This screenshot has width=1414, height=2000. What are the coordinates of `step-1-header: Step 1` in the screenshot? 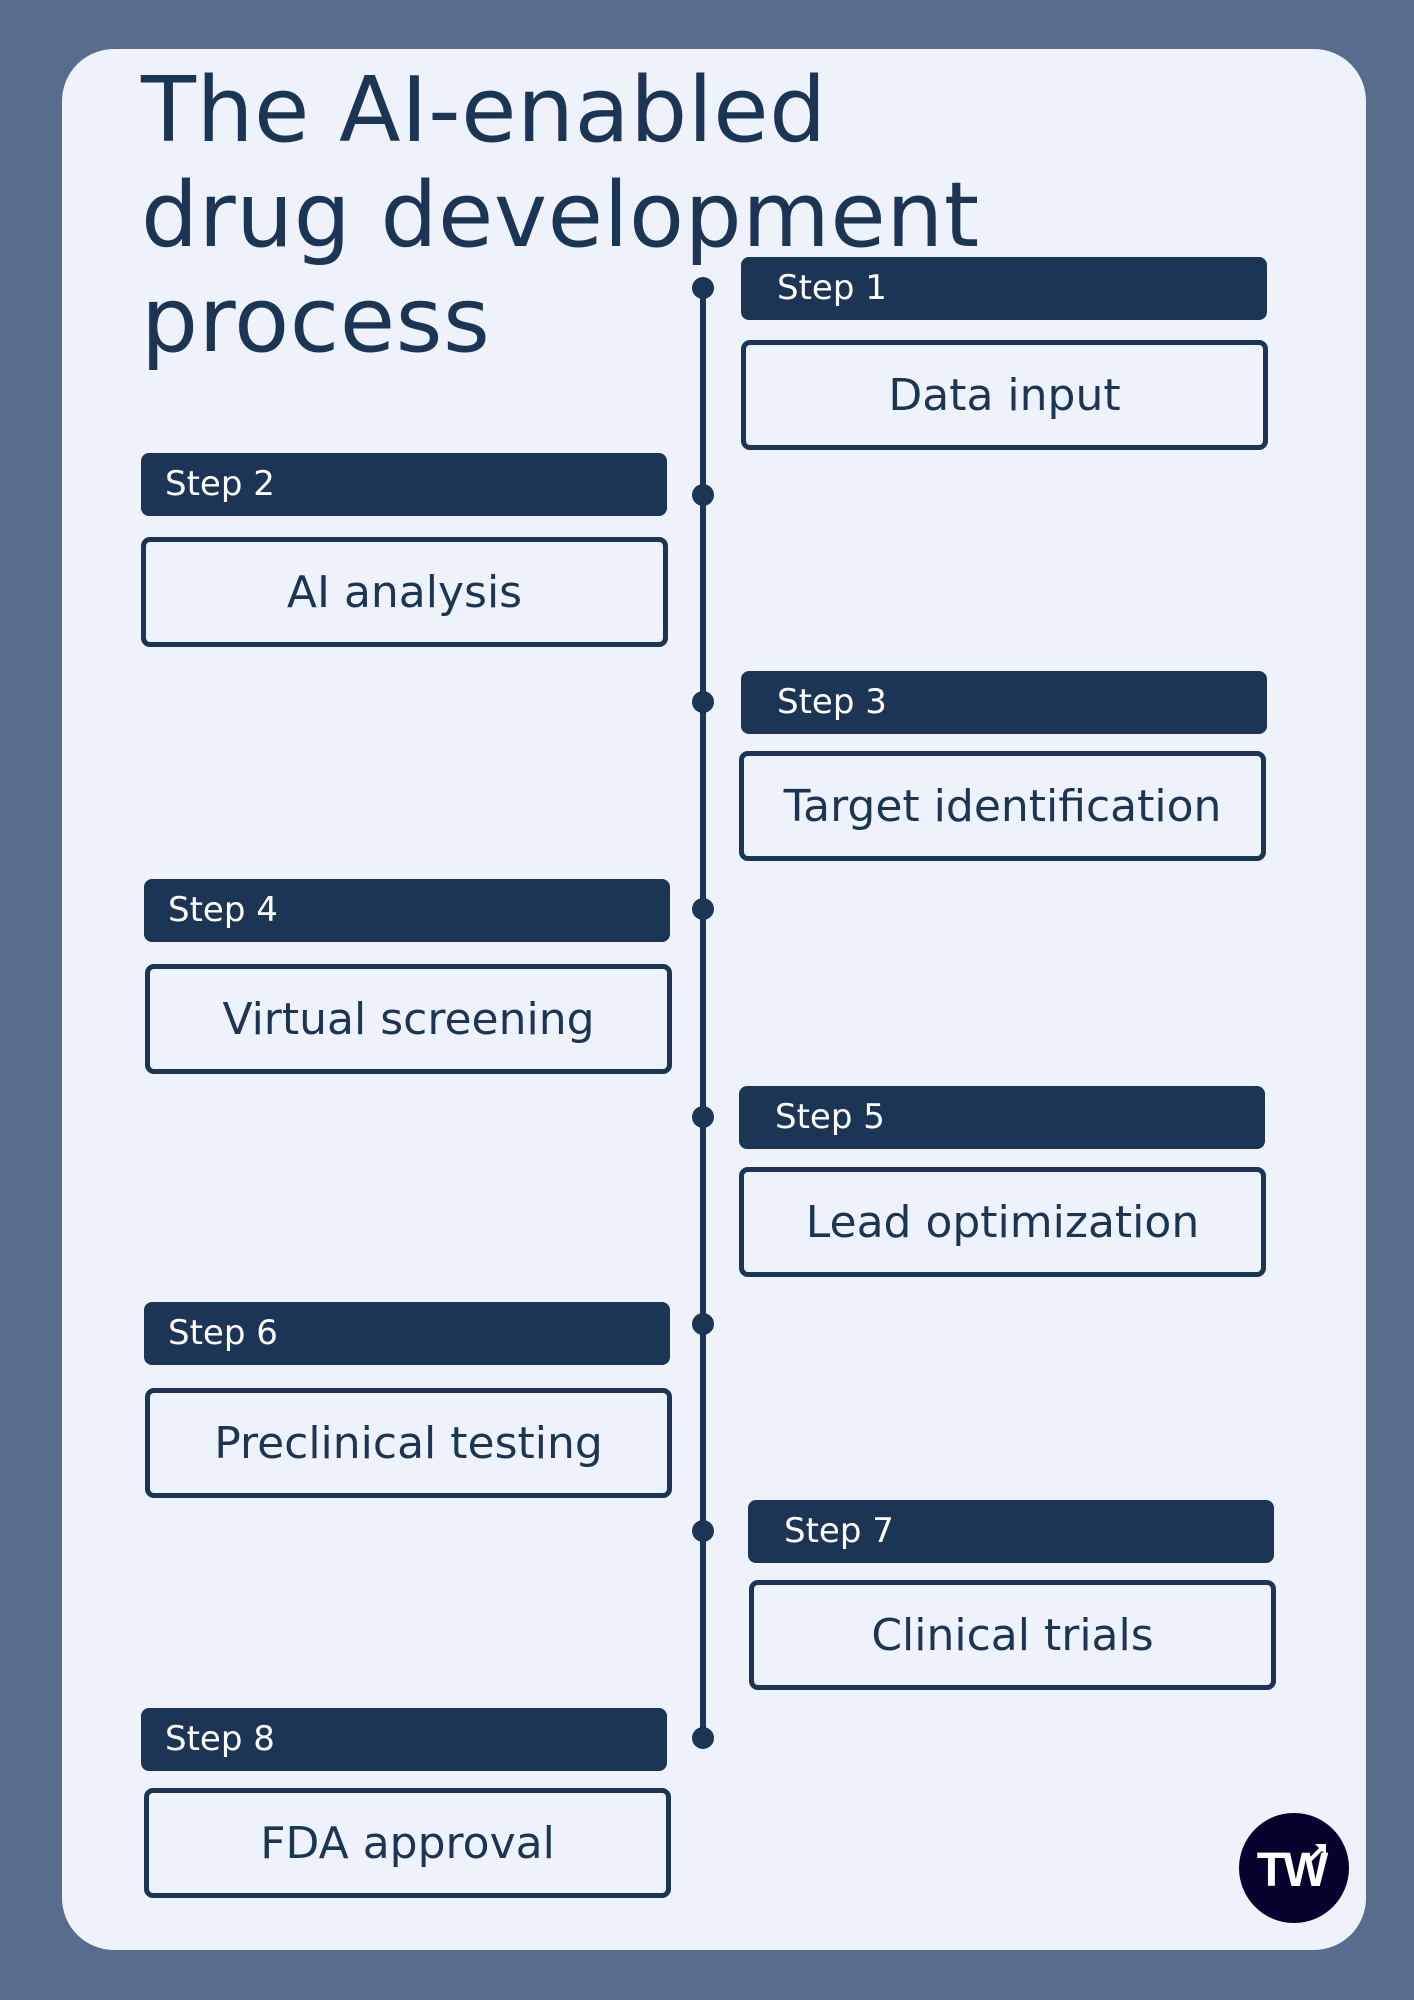 It's located at (1004, 288).